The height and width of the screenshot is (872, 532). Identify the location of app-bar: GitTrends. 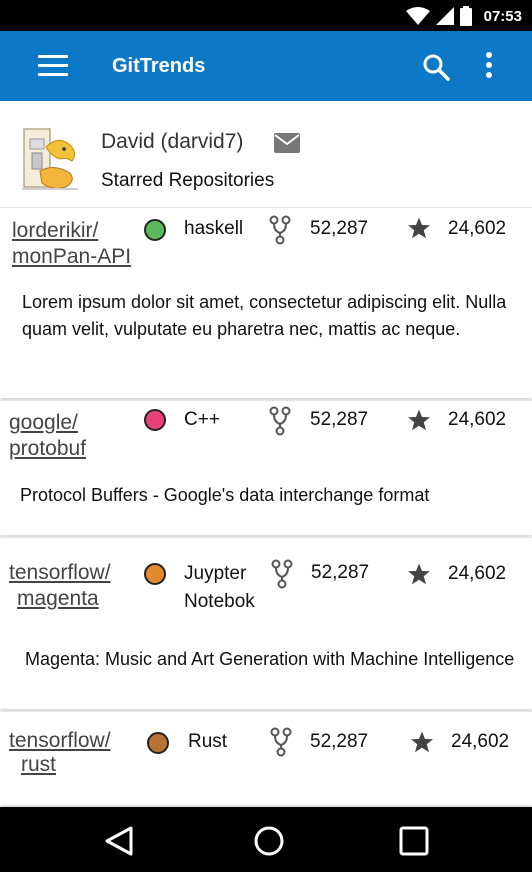
(266, 66).